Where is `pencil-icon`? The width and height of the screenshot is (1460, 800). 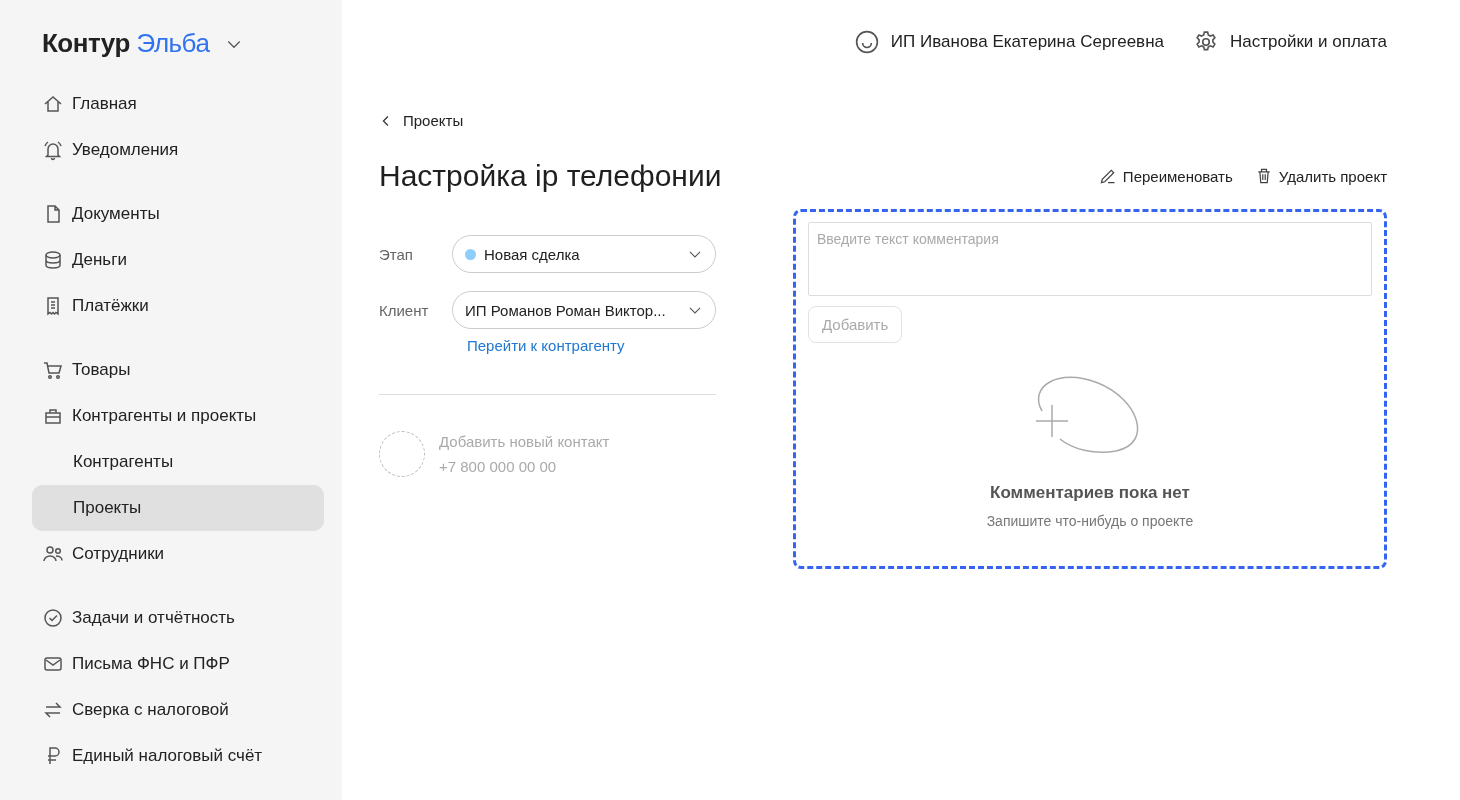 pencil-icon is located at coordinates (1107, 176).